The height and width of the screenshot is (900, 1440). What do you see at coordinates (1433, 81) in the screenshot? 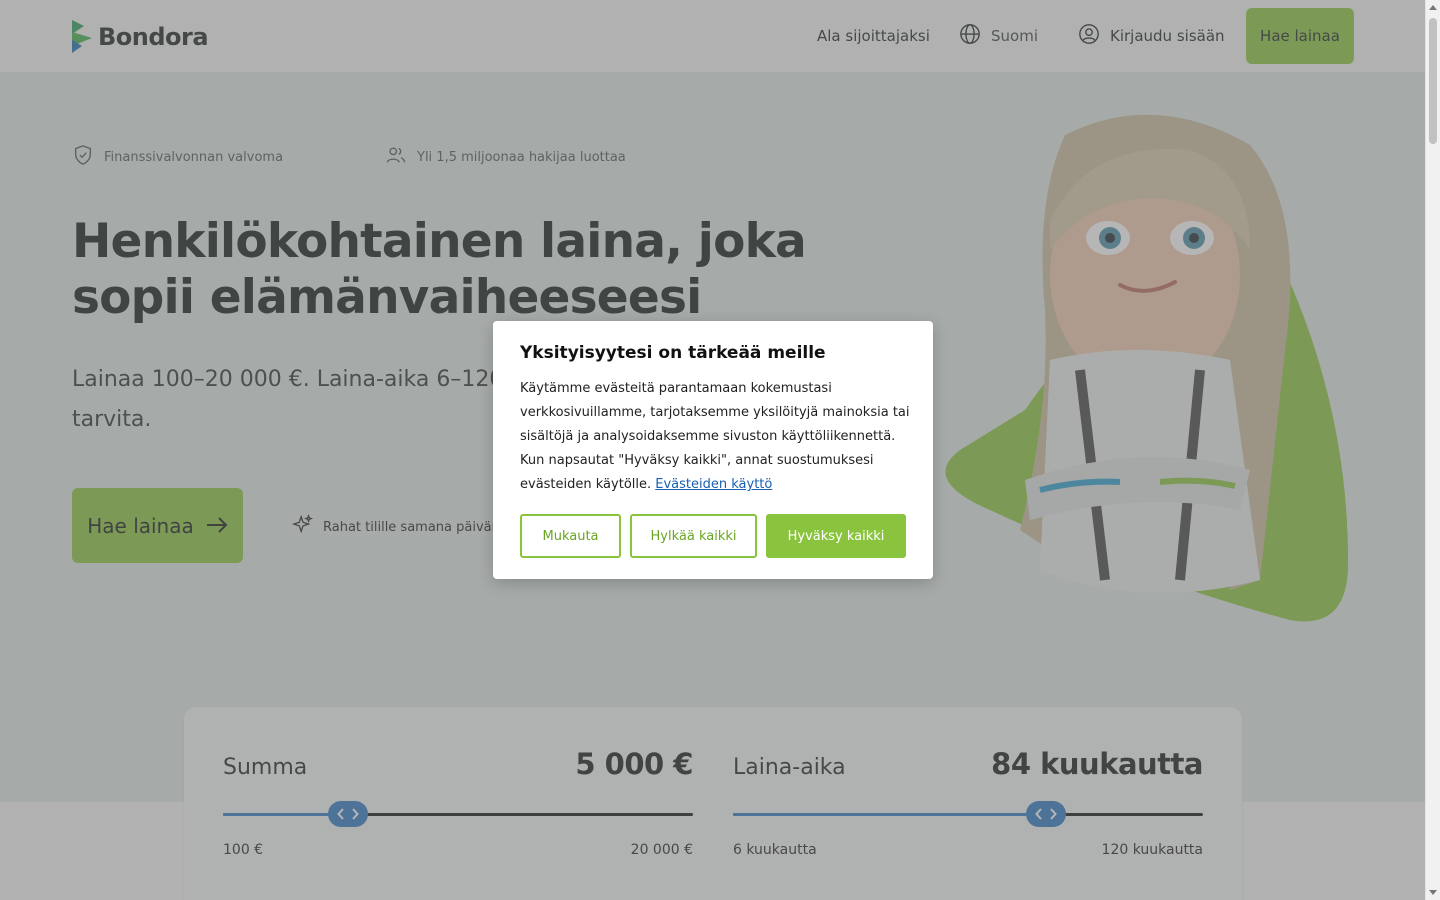
I see `scrollbar-thumb` at bounding box center [1433, 81].